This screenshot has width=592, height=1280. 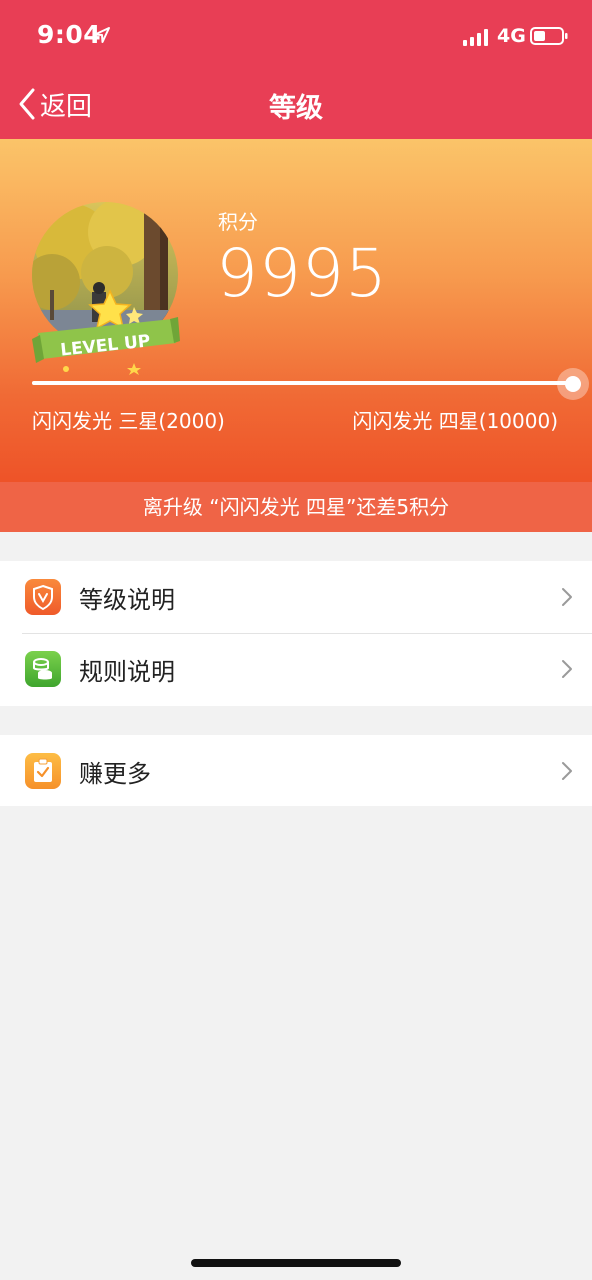 What do you see at coordinates (296, 669) in the screenshot?
I see `menu-item-rule-info: 规则说明` at bounding box center [296, 669].